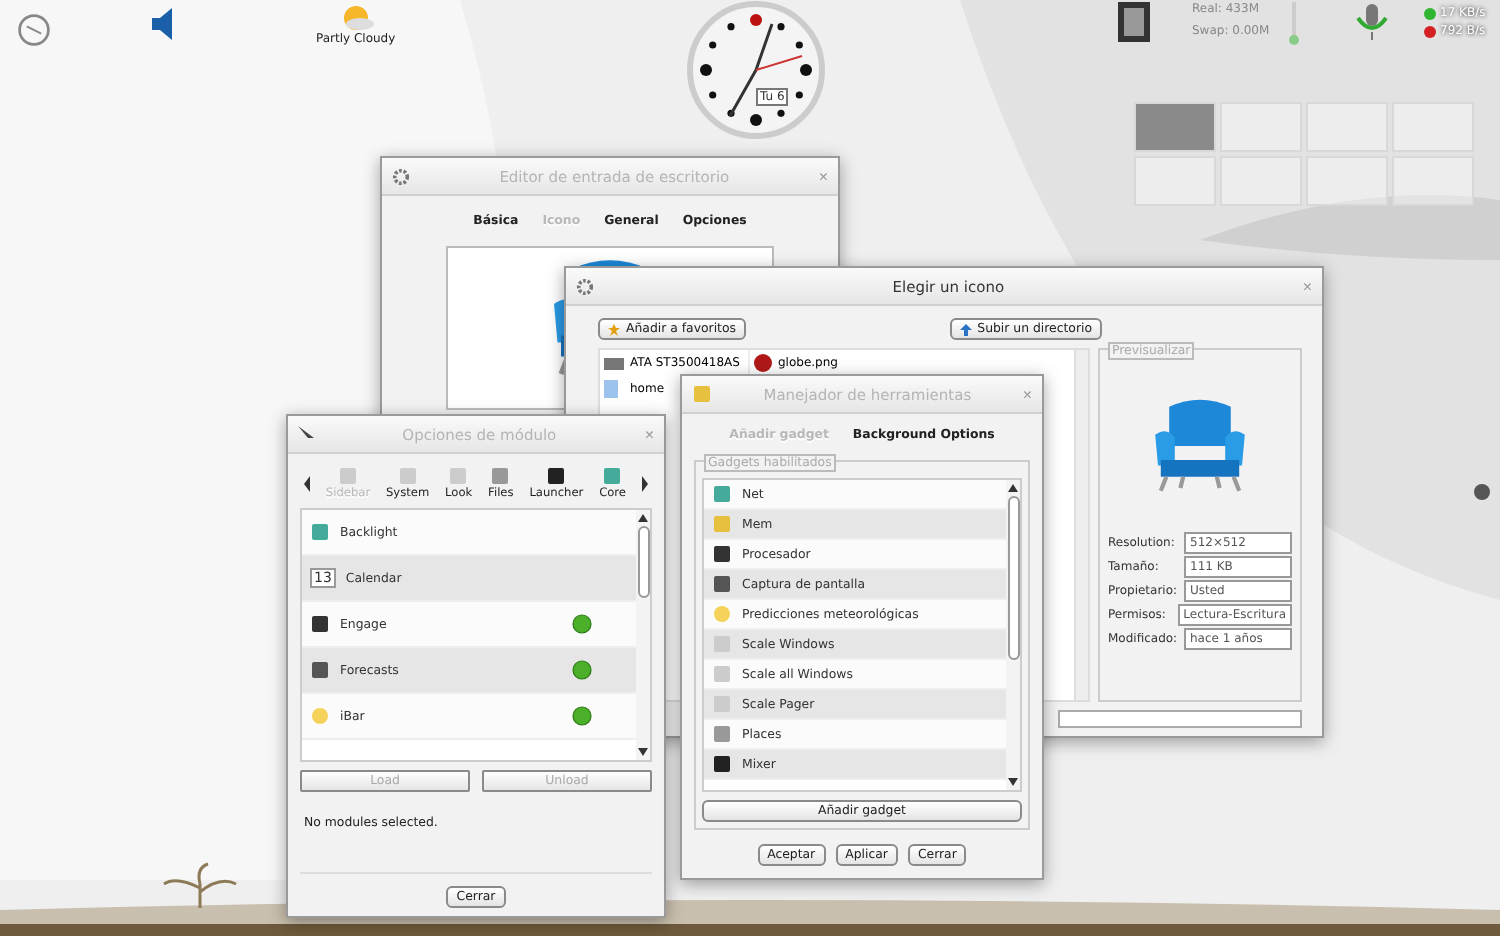 This screenshot has width=1500, height=936. Describe the element at coordinates (1294, 24) in the screenshot. I see `thermometer-icon` at that location.